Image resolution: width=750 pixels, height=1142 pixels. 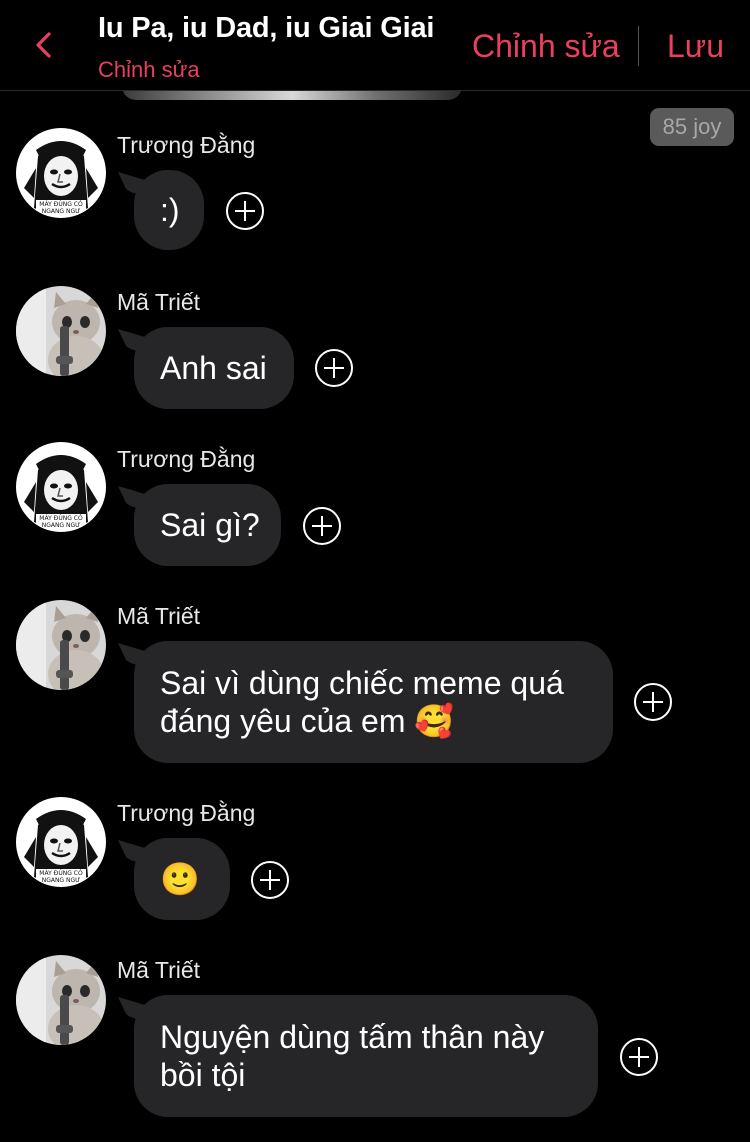 I want to click on save-button: Lưu, so click(x=695, y=46).